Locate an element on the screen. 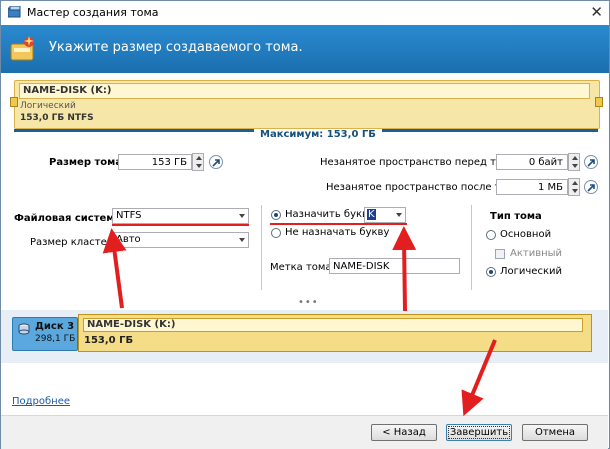  splitter-grip: ••• is located at coordinates (308, 302).